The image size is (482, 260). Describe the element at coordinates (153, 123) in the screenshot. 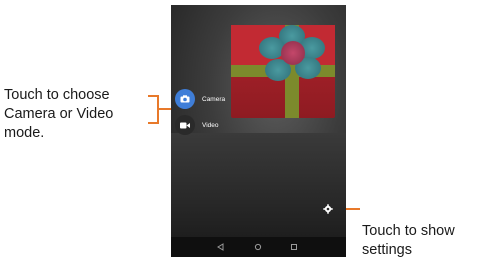

I see `mode-callout-leader-bottom` at that location.